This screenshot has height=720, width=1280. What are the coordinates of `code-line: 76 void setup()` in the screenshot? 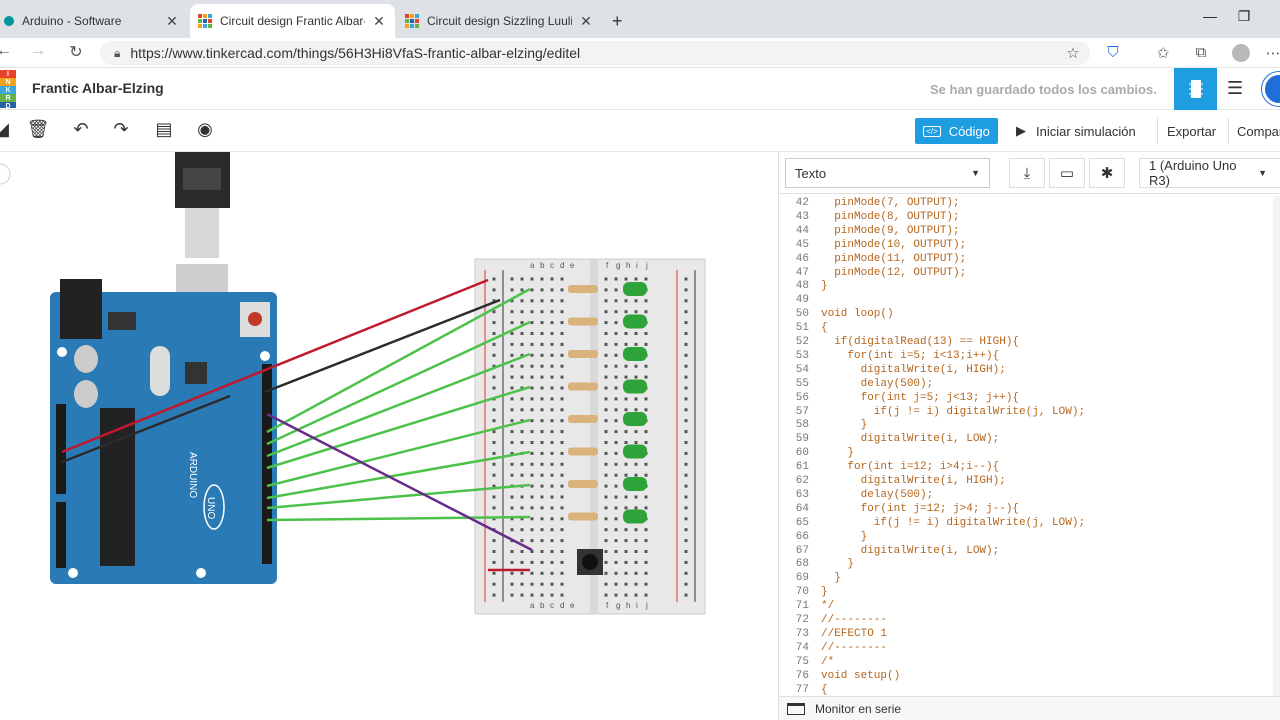 It's located at (839, 676).